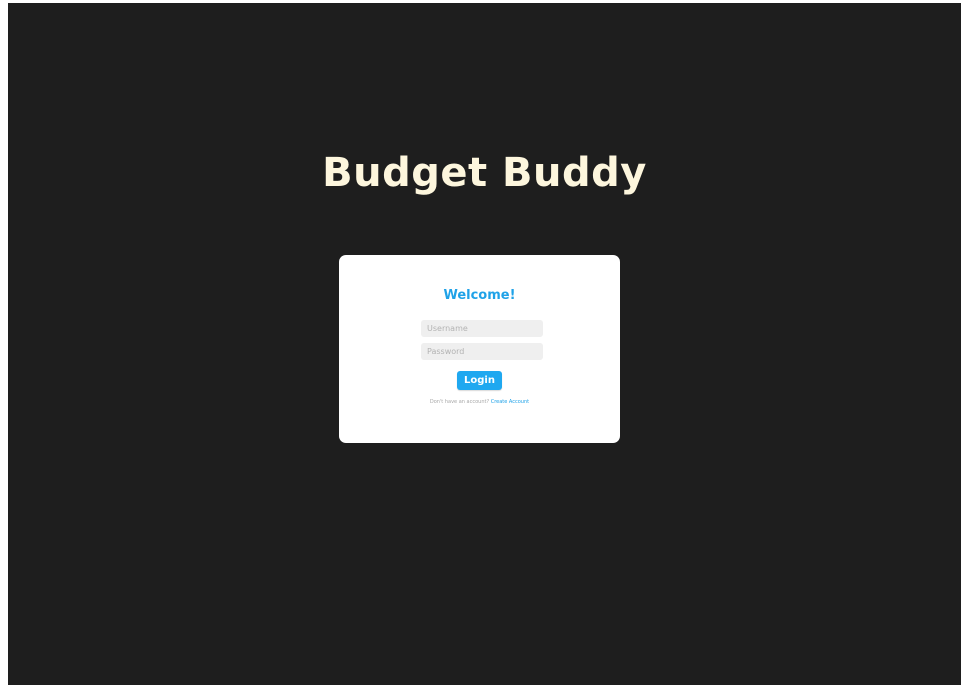 The height and width of the screenshot is (685, 962). Describe the element at coordinates (510, 402) in the screenshot. I see `create-account-link: Create Account` at that location.